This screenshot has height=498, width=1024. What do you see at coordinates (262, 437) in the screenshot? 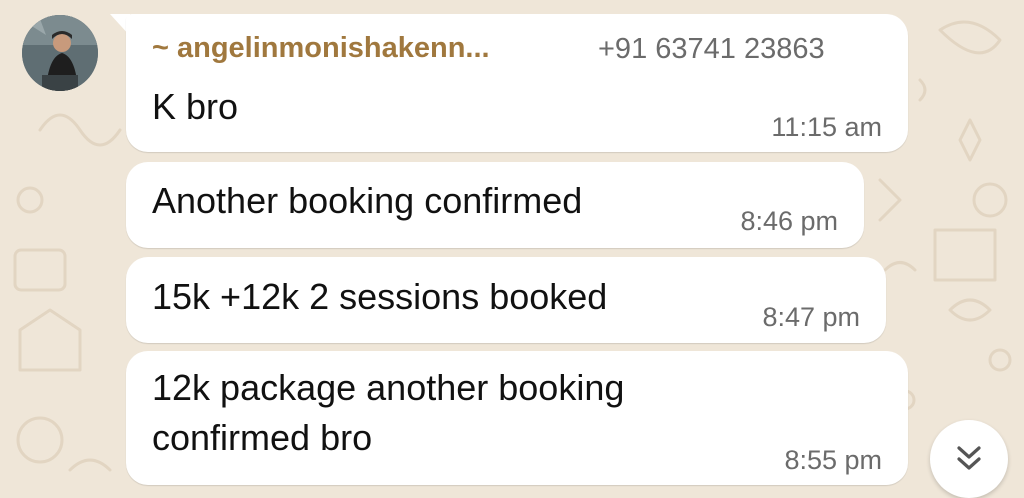
I see `message-text-line-2: confirmed bro` at bounding box center [262, 437].